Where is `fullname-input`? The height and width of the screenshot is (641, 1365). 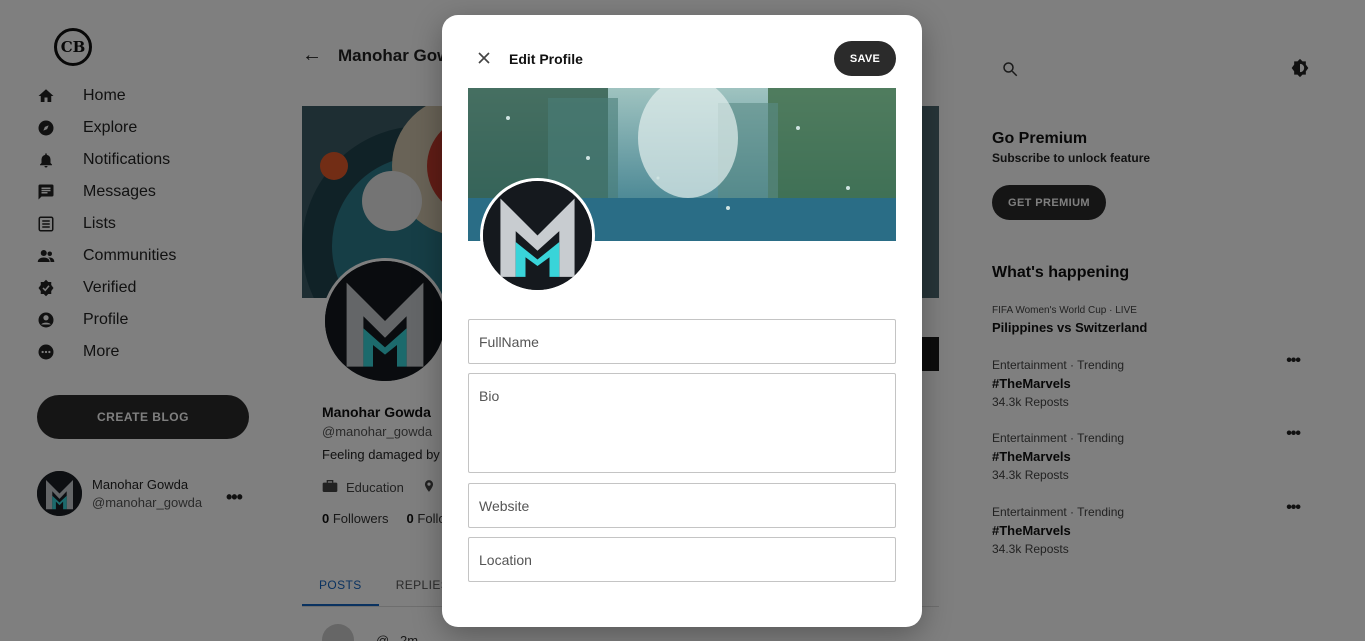
fullname-input is located at coordinates (682, 341).